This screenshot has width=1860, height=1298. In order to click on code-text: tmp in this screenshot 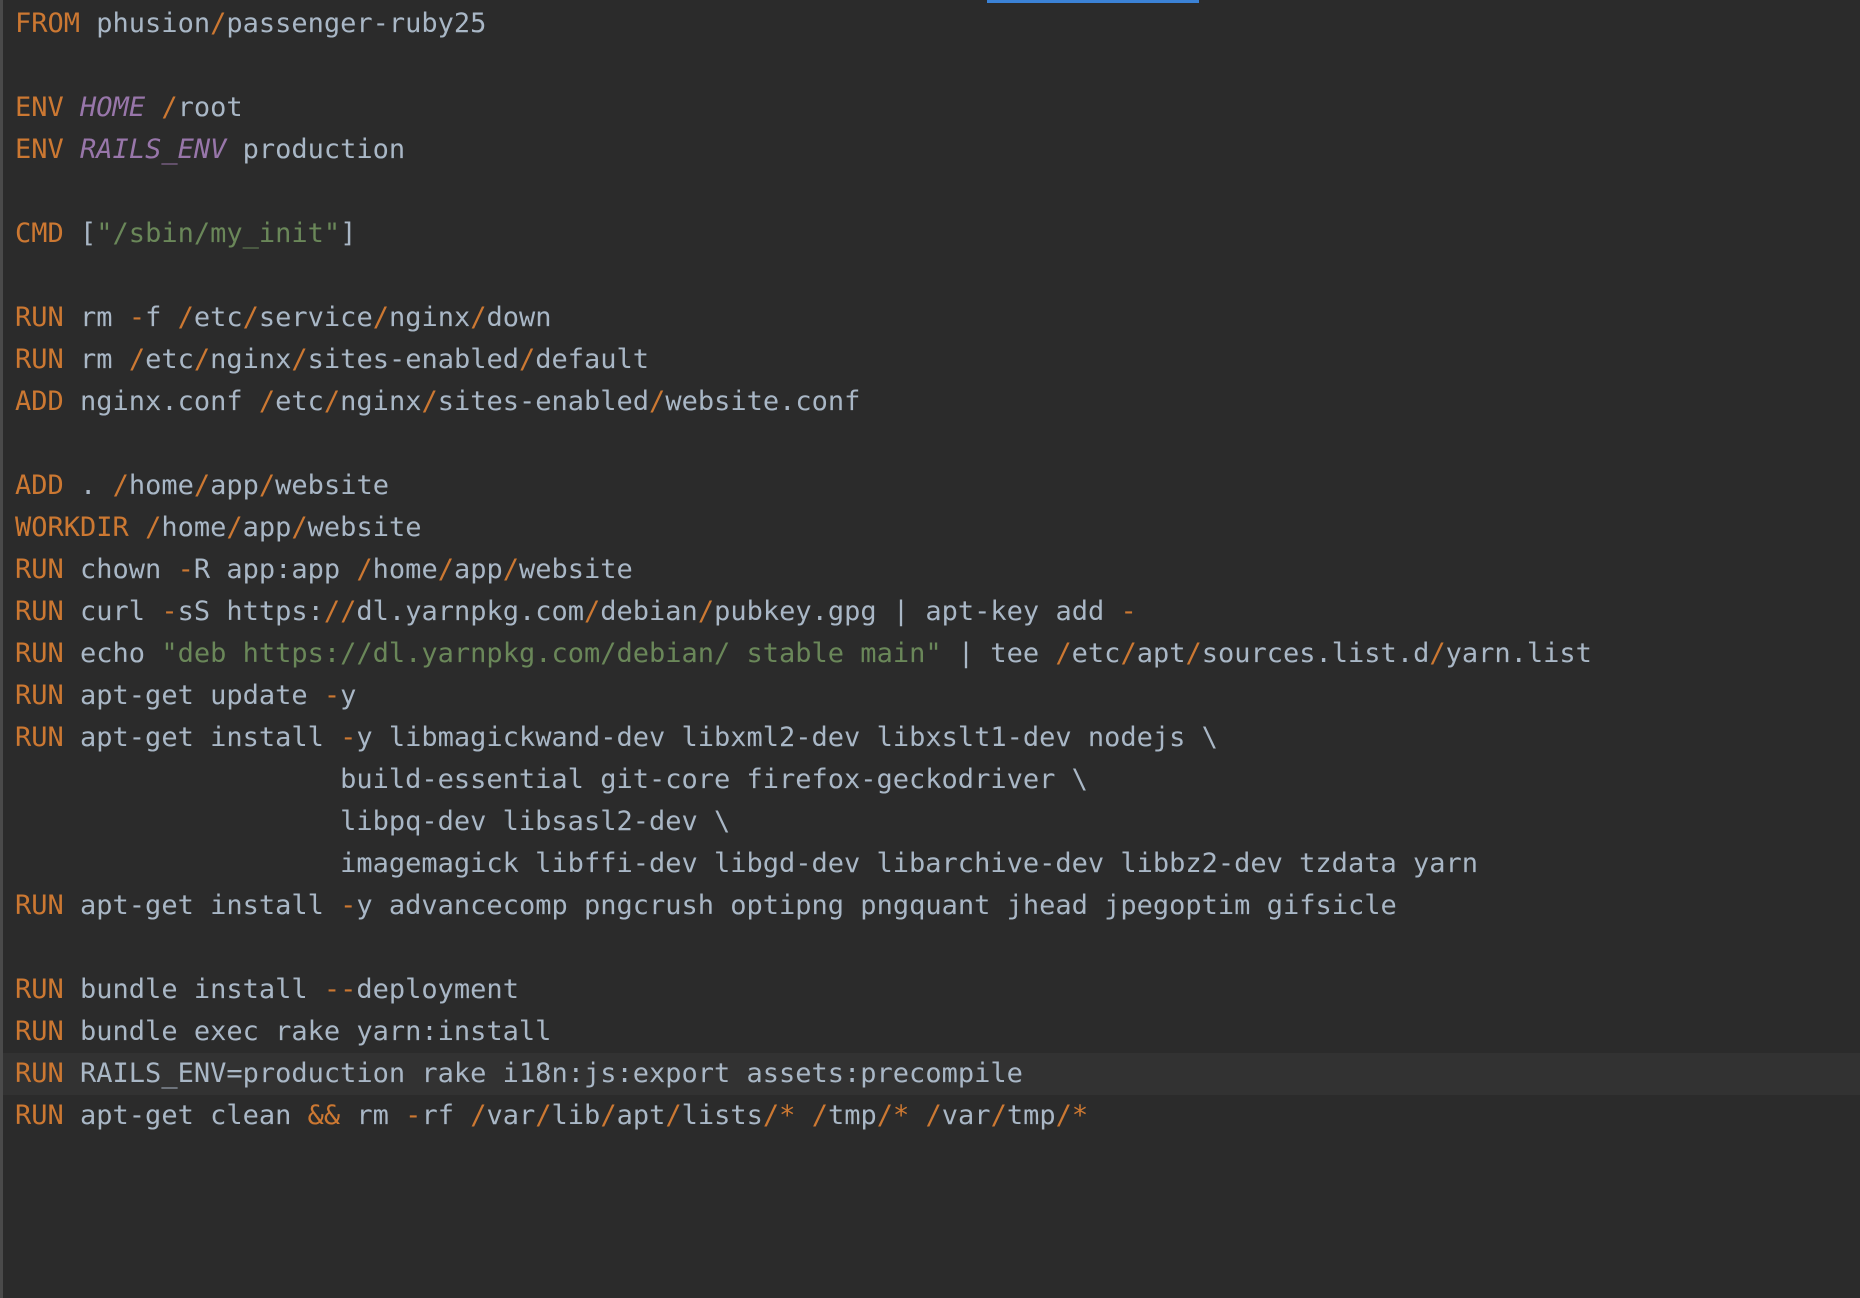, I will do `click(852, 1115)`.